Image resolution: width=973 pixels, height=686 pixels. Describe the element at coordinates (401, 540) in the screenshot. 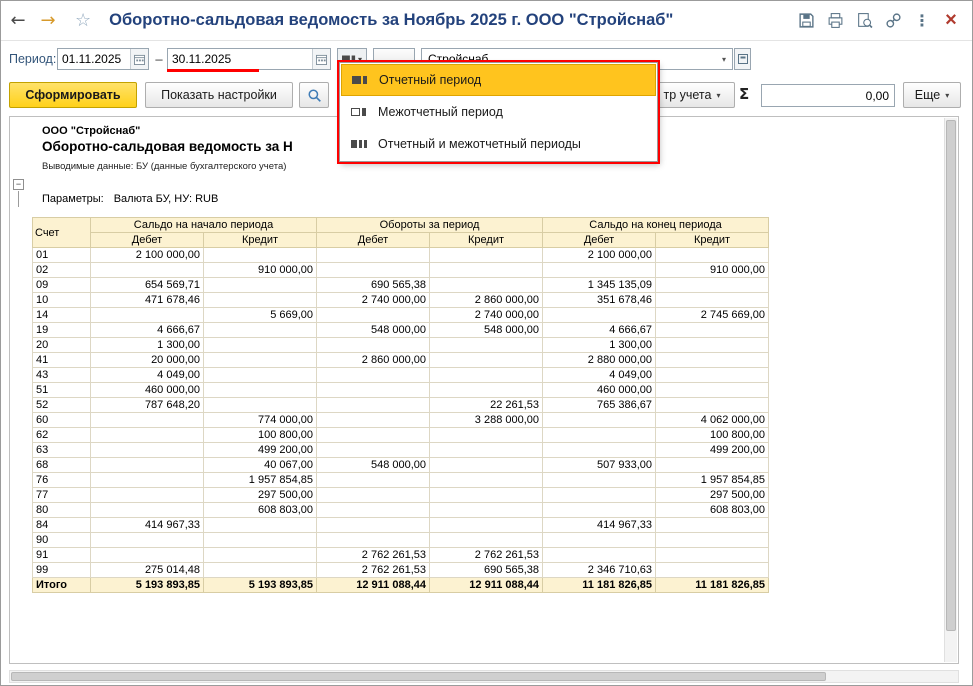

I see `table-row: 90` at that location.